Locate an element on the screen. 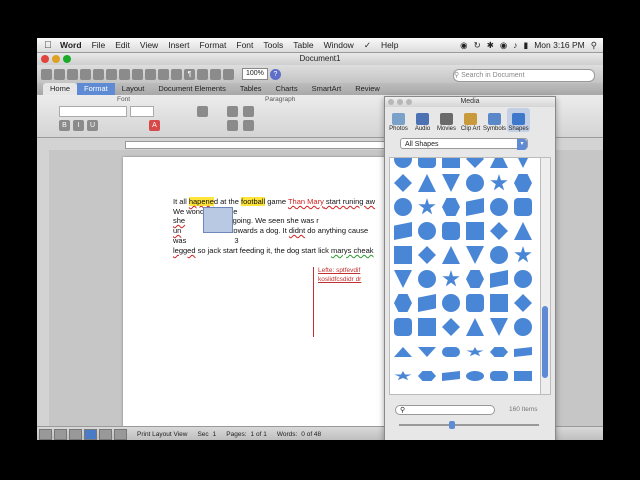  print-icon is located at coordinates (98, 74).